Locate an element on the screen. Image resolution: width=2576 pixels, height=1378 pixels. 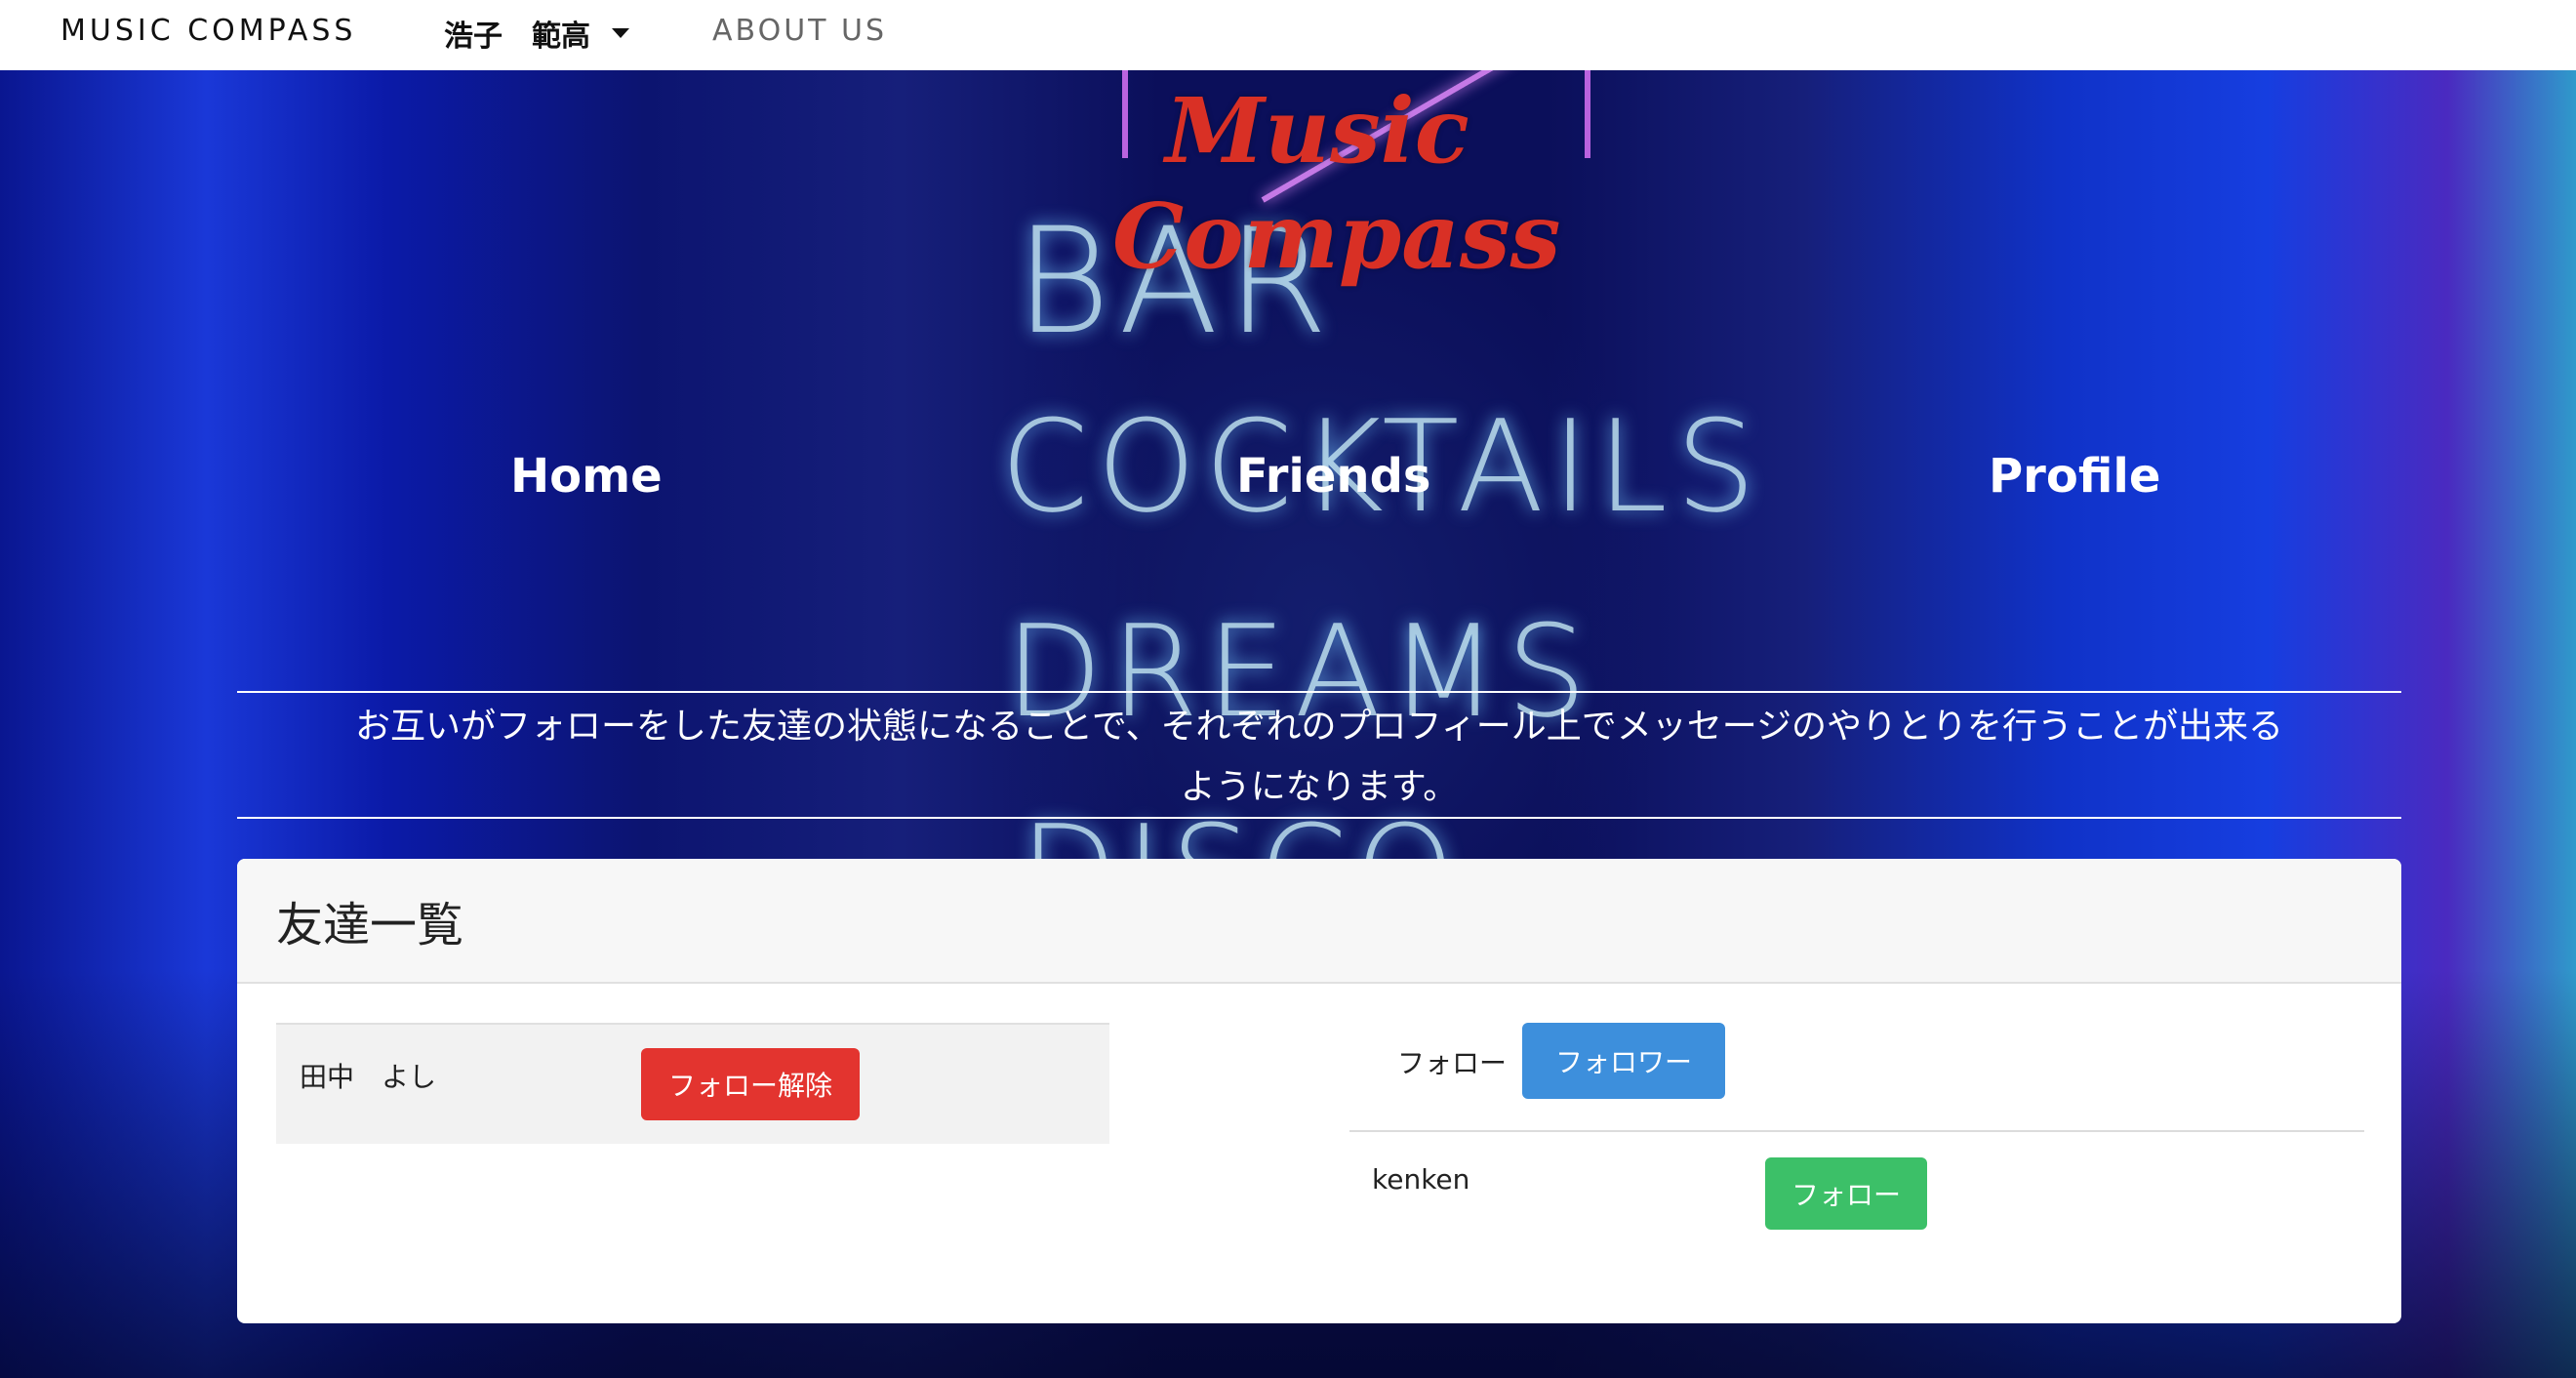
caret-down-icon is located at coordinates (620, 33).